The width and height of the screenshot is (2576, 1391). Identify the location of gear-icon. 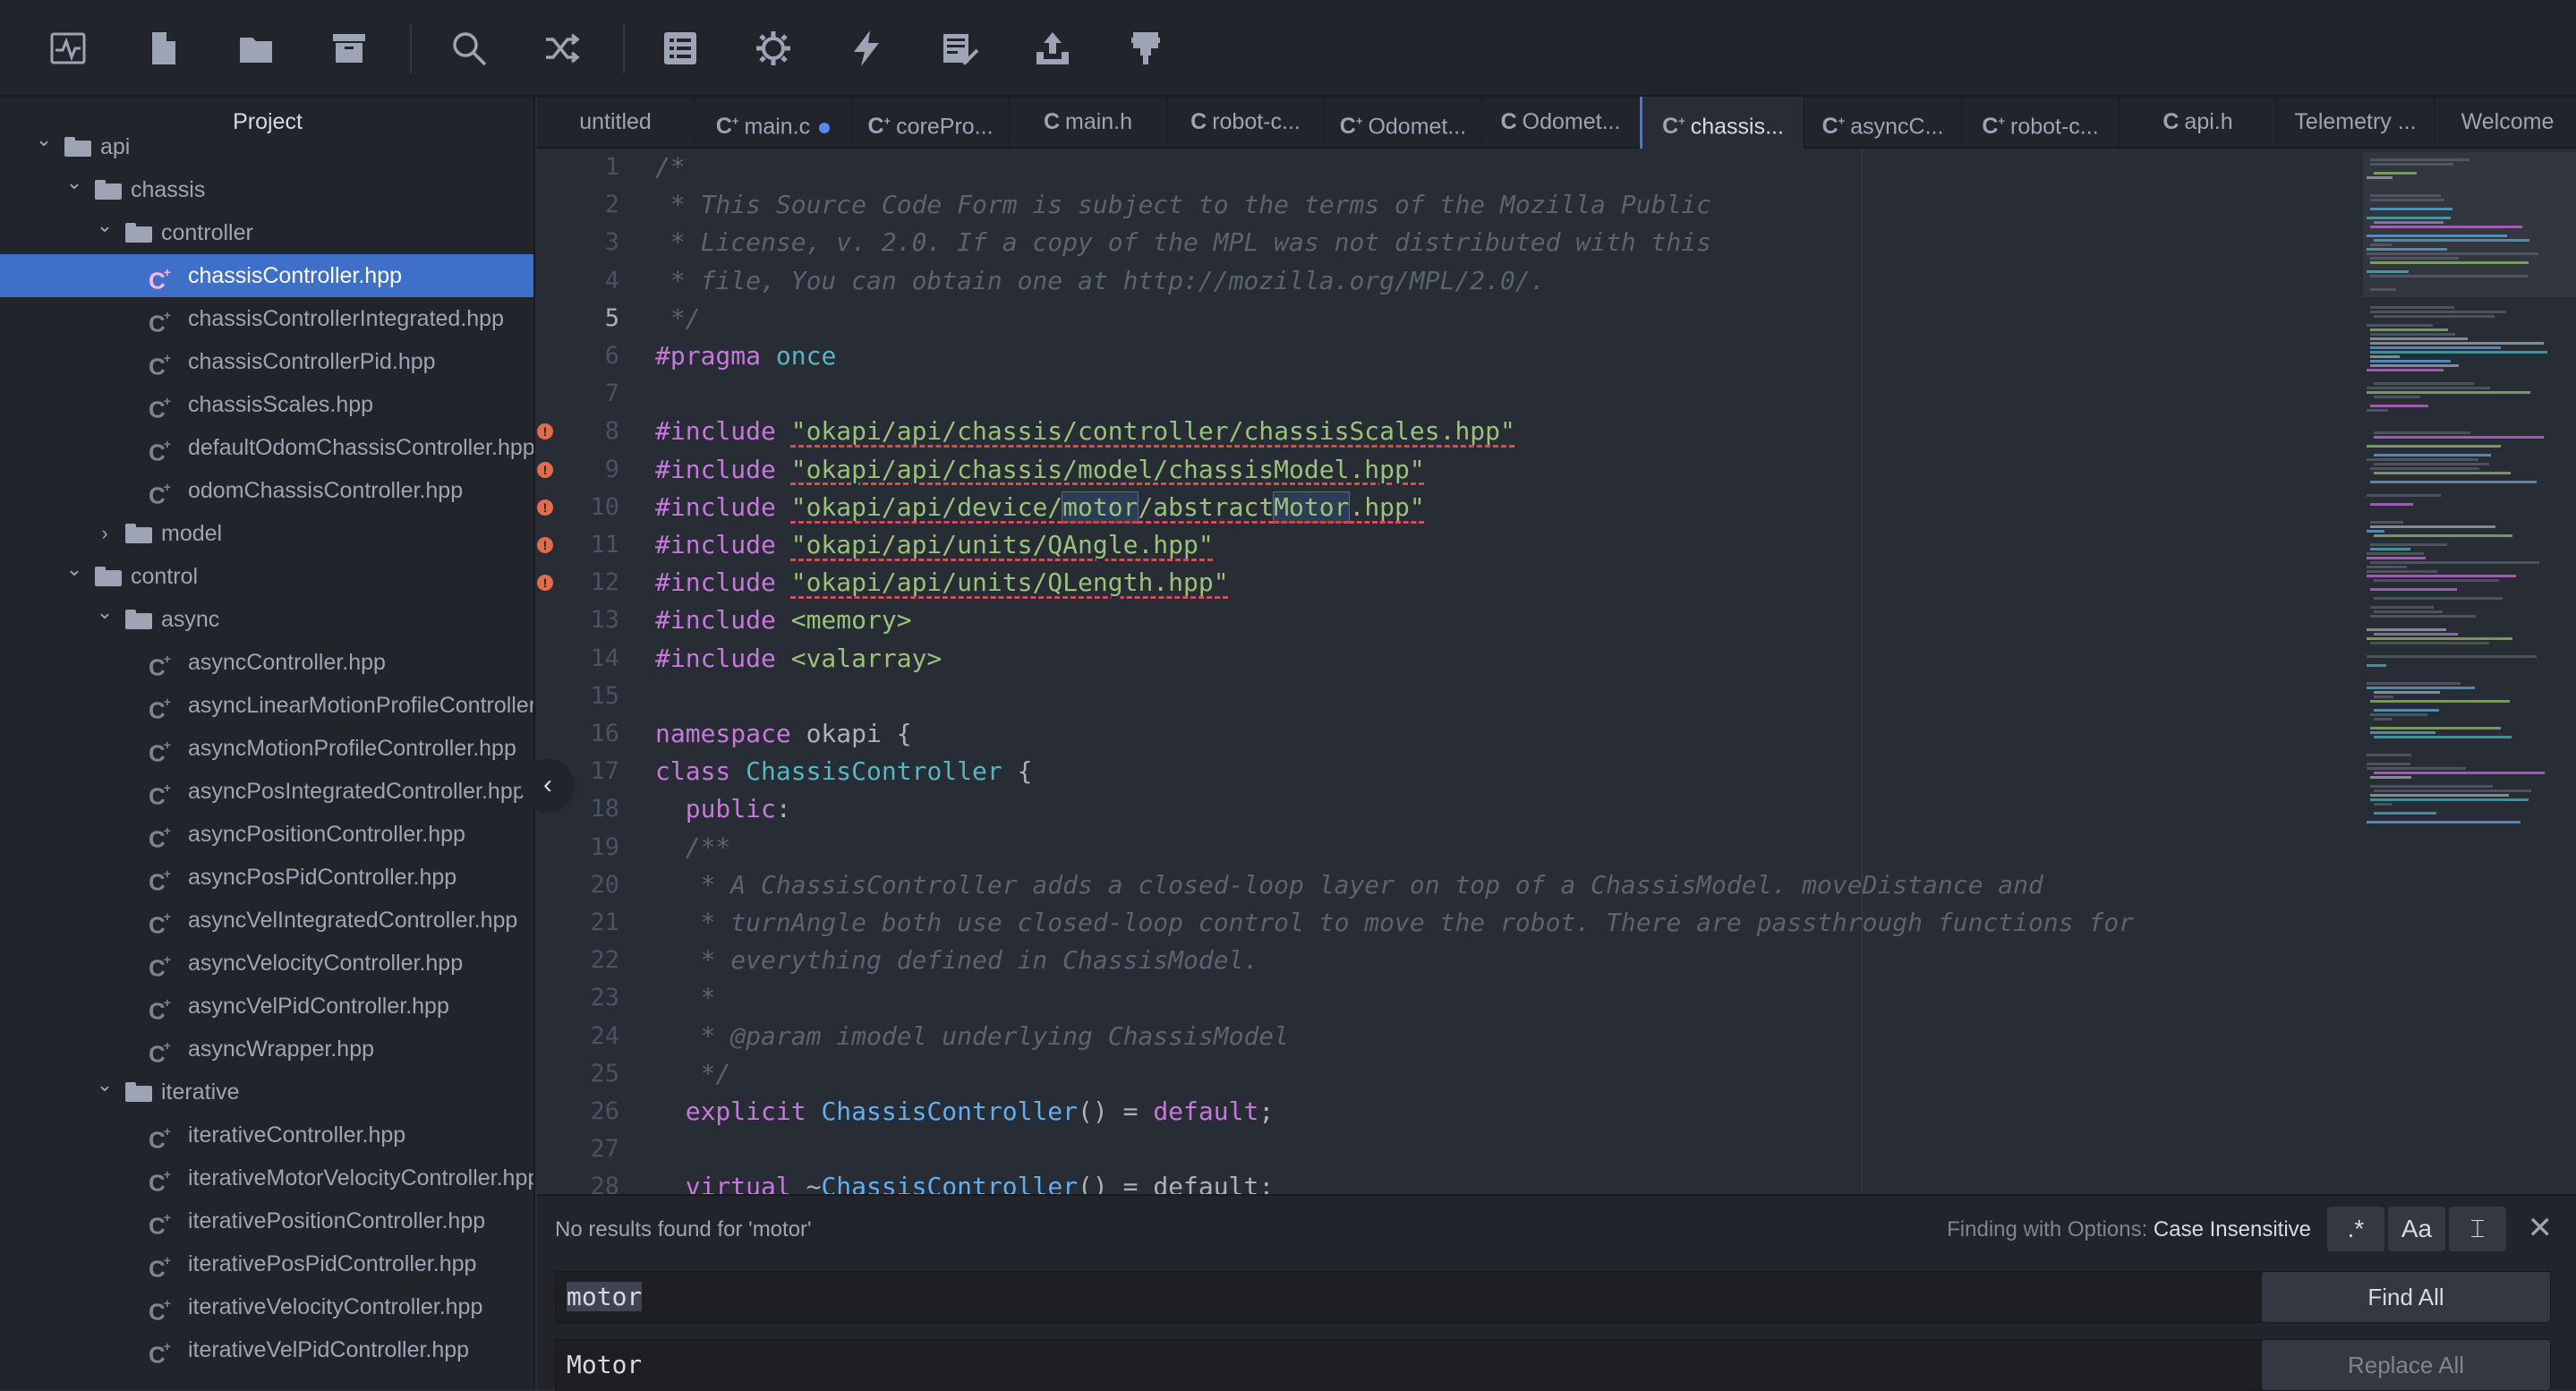
(773, 48).